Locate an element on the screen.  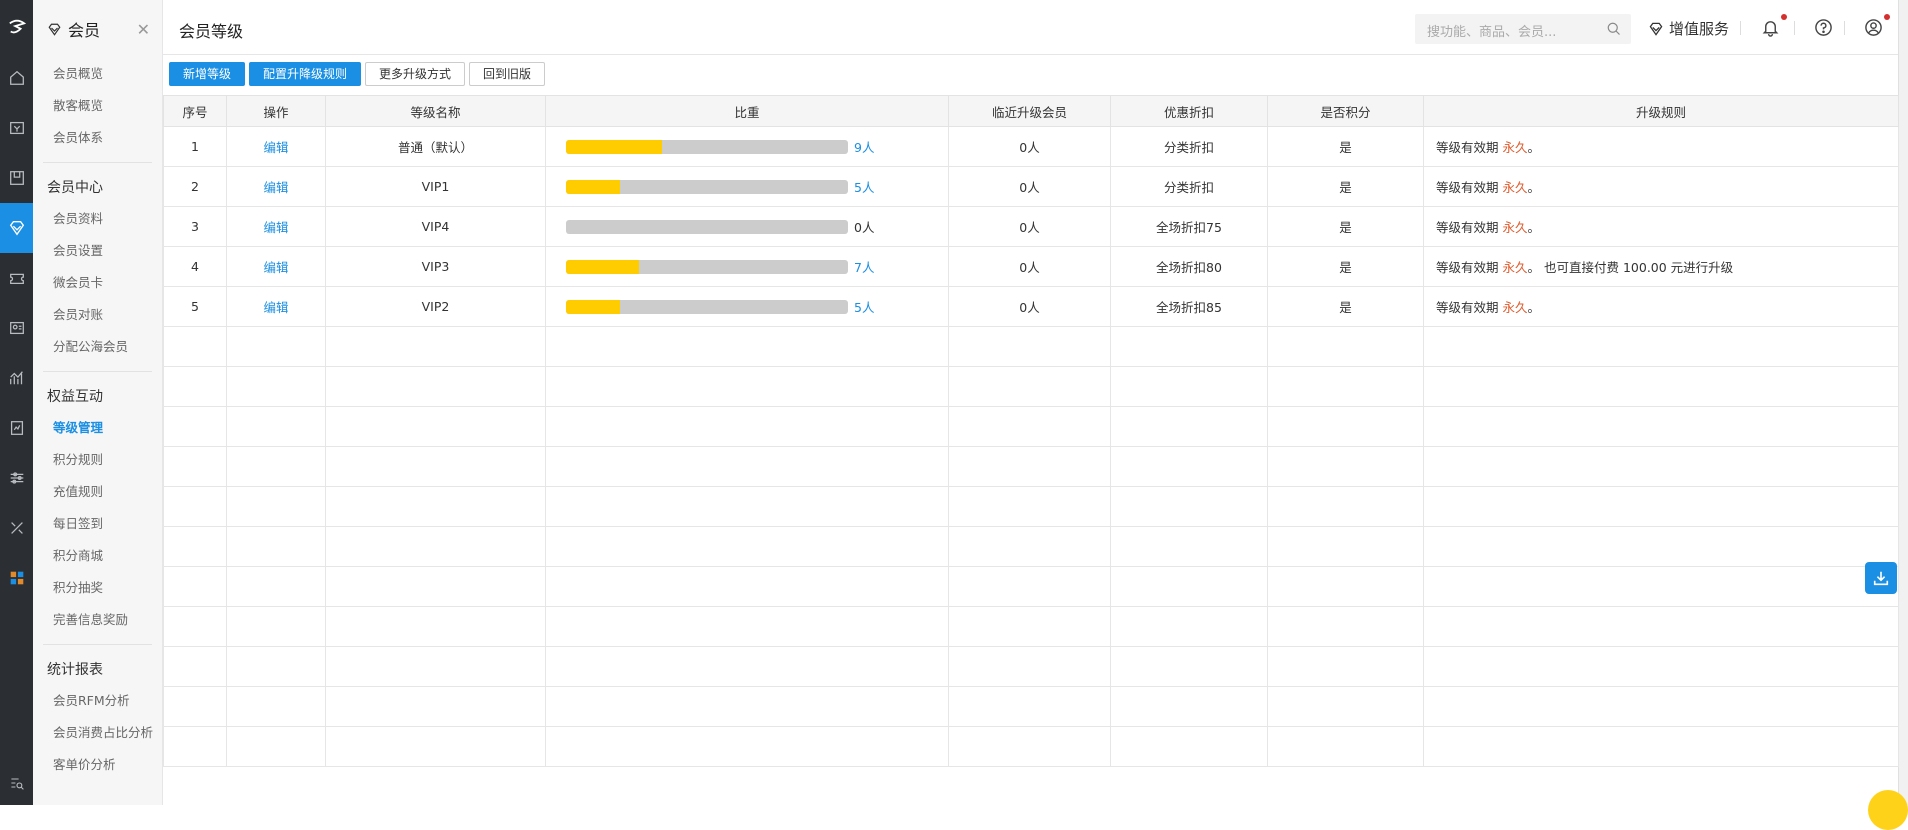
member-count: 7人 is located at coordinates (864, 266).